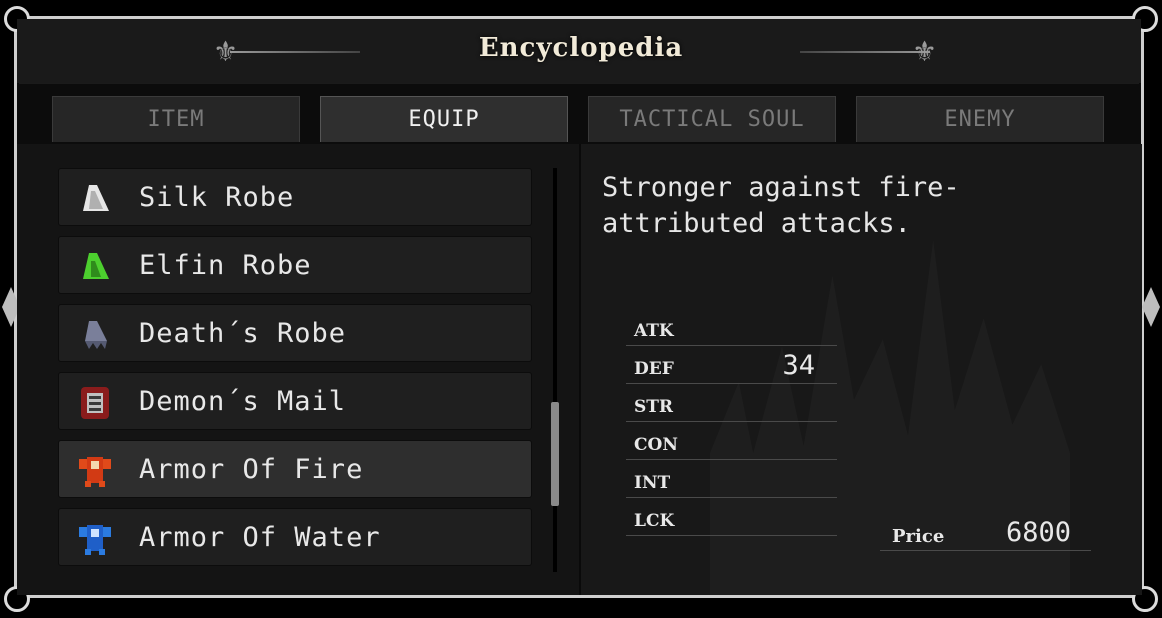  What do you see at coordinates (712, 119) in the screenshot?
I see `tab-tactical-soul: TACTICAL SOUL` at bounding box center [712, 119].